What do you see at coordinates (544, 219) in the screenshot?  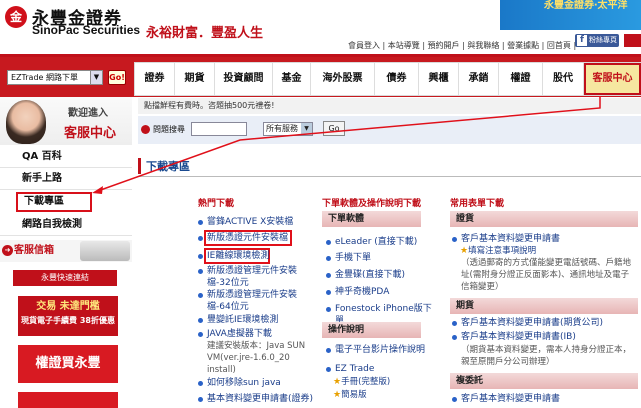 I see `box-securities-forms: 證貨` at bounding box center [544, 219].